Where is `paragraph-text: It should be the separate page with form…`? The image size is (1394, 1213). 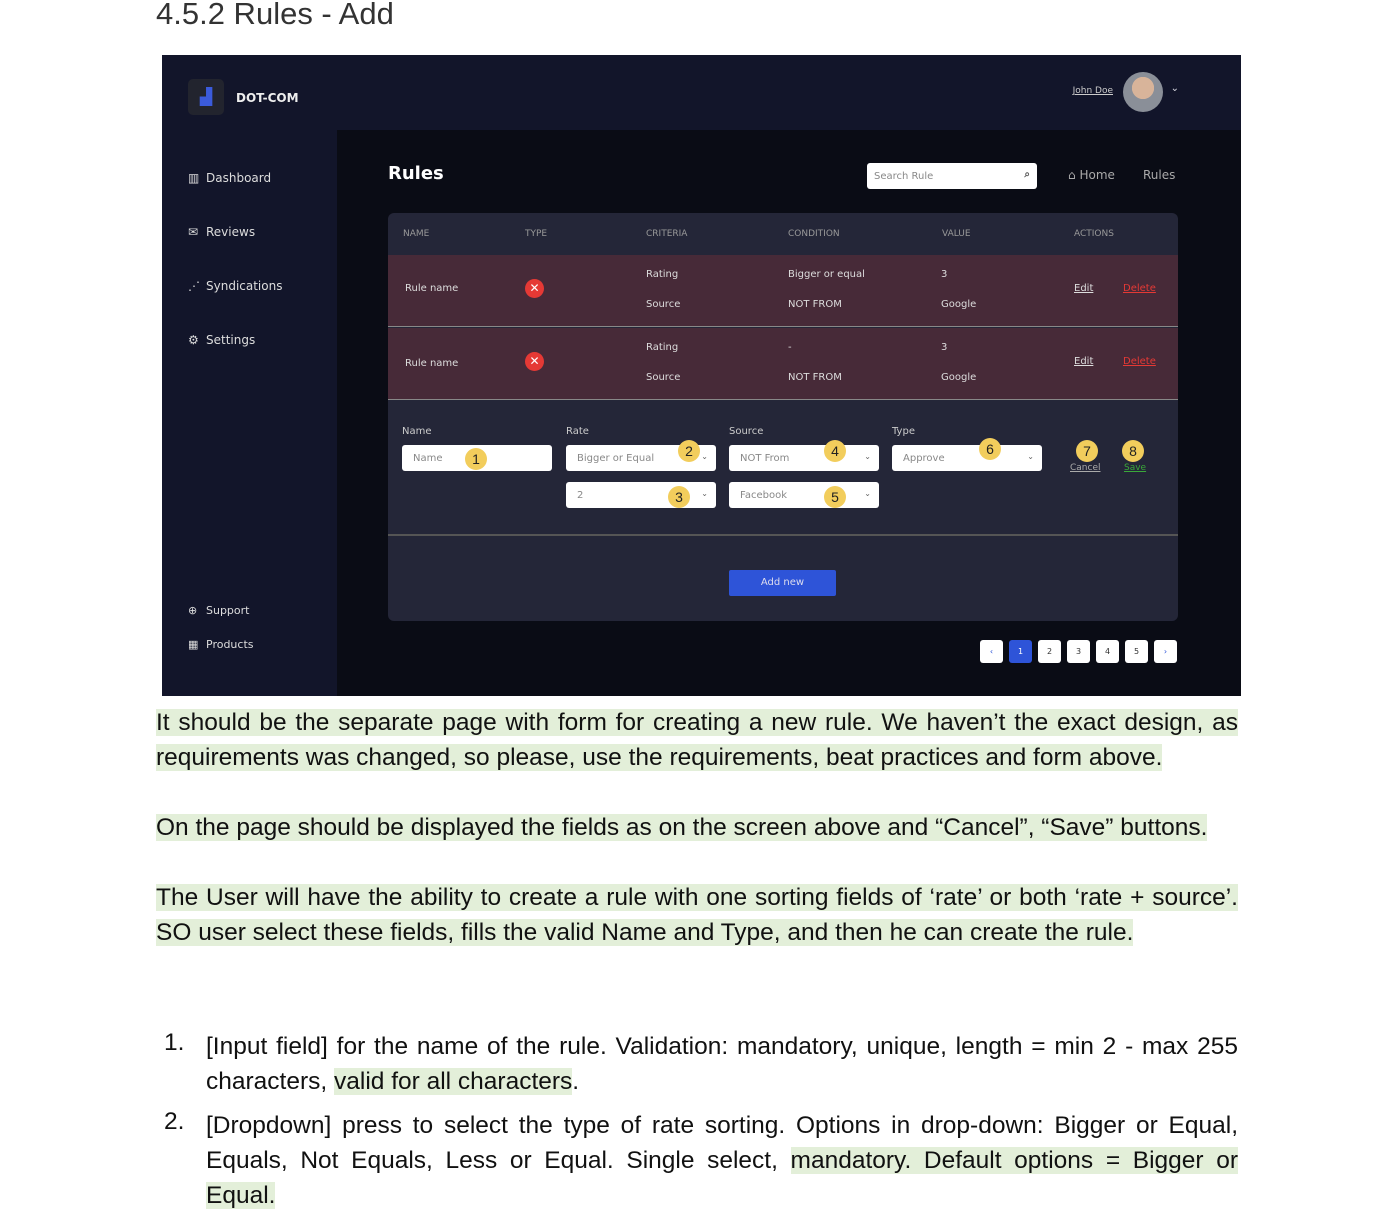
paragraph-text: It should be the separate page with form… is located at coordinates (697, 740).